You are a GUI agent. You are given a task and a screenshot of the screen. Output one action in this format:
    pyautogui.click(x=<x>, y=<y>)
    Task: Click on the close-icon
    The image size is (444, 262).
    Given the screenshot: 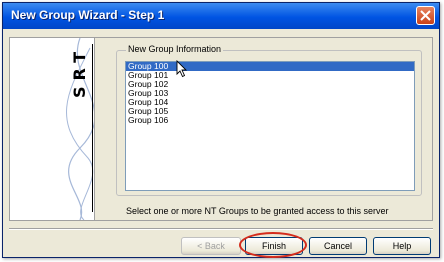 What is the action you would take?
    pyautogui.click(x=425, y=15)
    